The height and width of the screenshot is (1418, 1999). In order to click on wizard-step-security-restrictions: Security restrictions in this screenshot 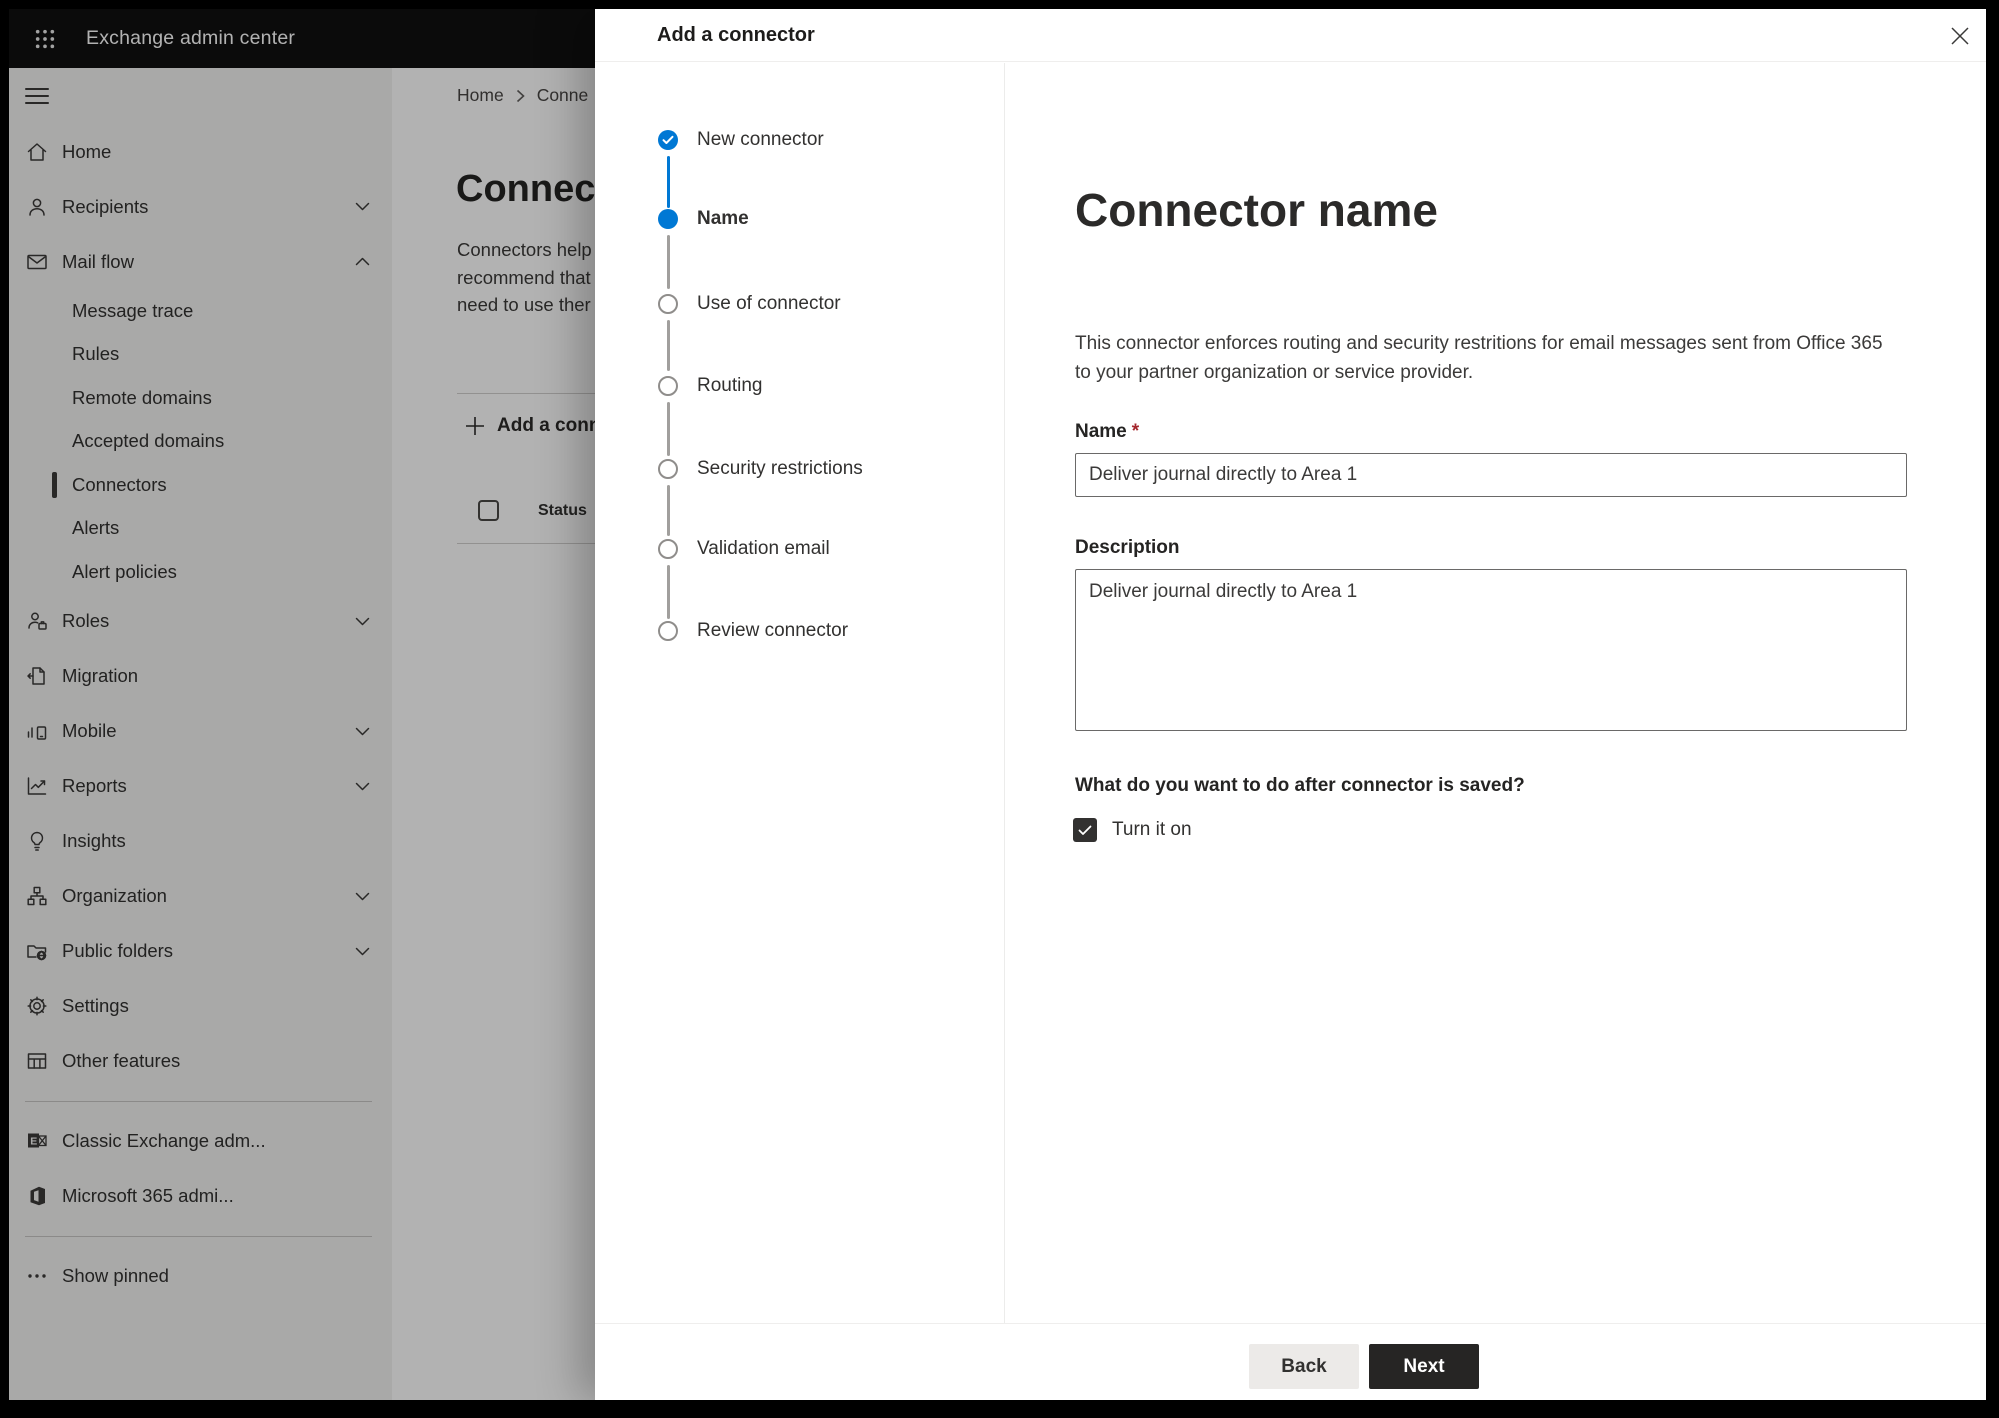, I will do `click(760, 469)`.